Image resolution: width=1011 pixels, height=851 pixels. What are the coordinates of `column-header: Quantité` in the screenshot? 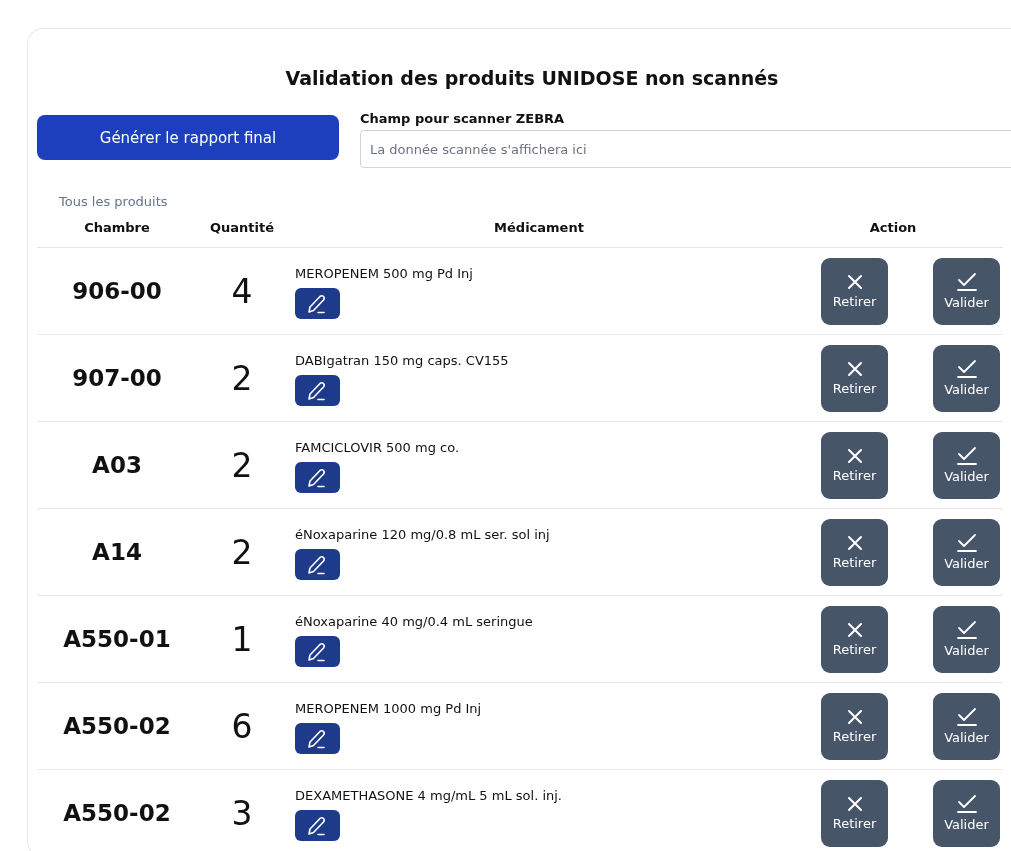 It's located at (241, 227).